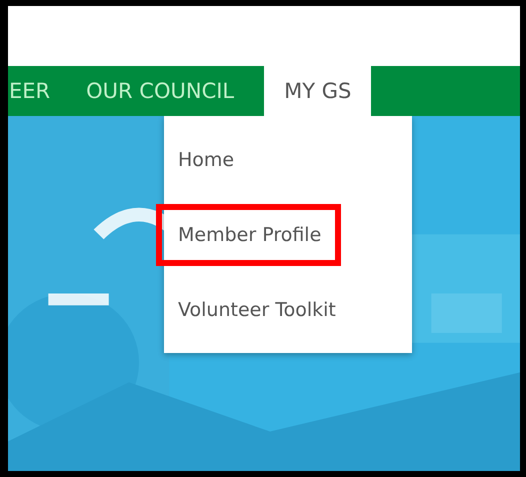 The height and width of the screenshot is (477, 526). Describe the element at coordinates (249, 235) in the screenshot. I see `menu-item: Member Profile` at that location.